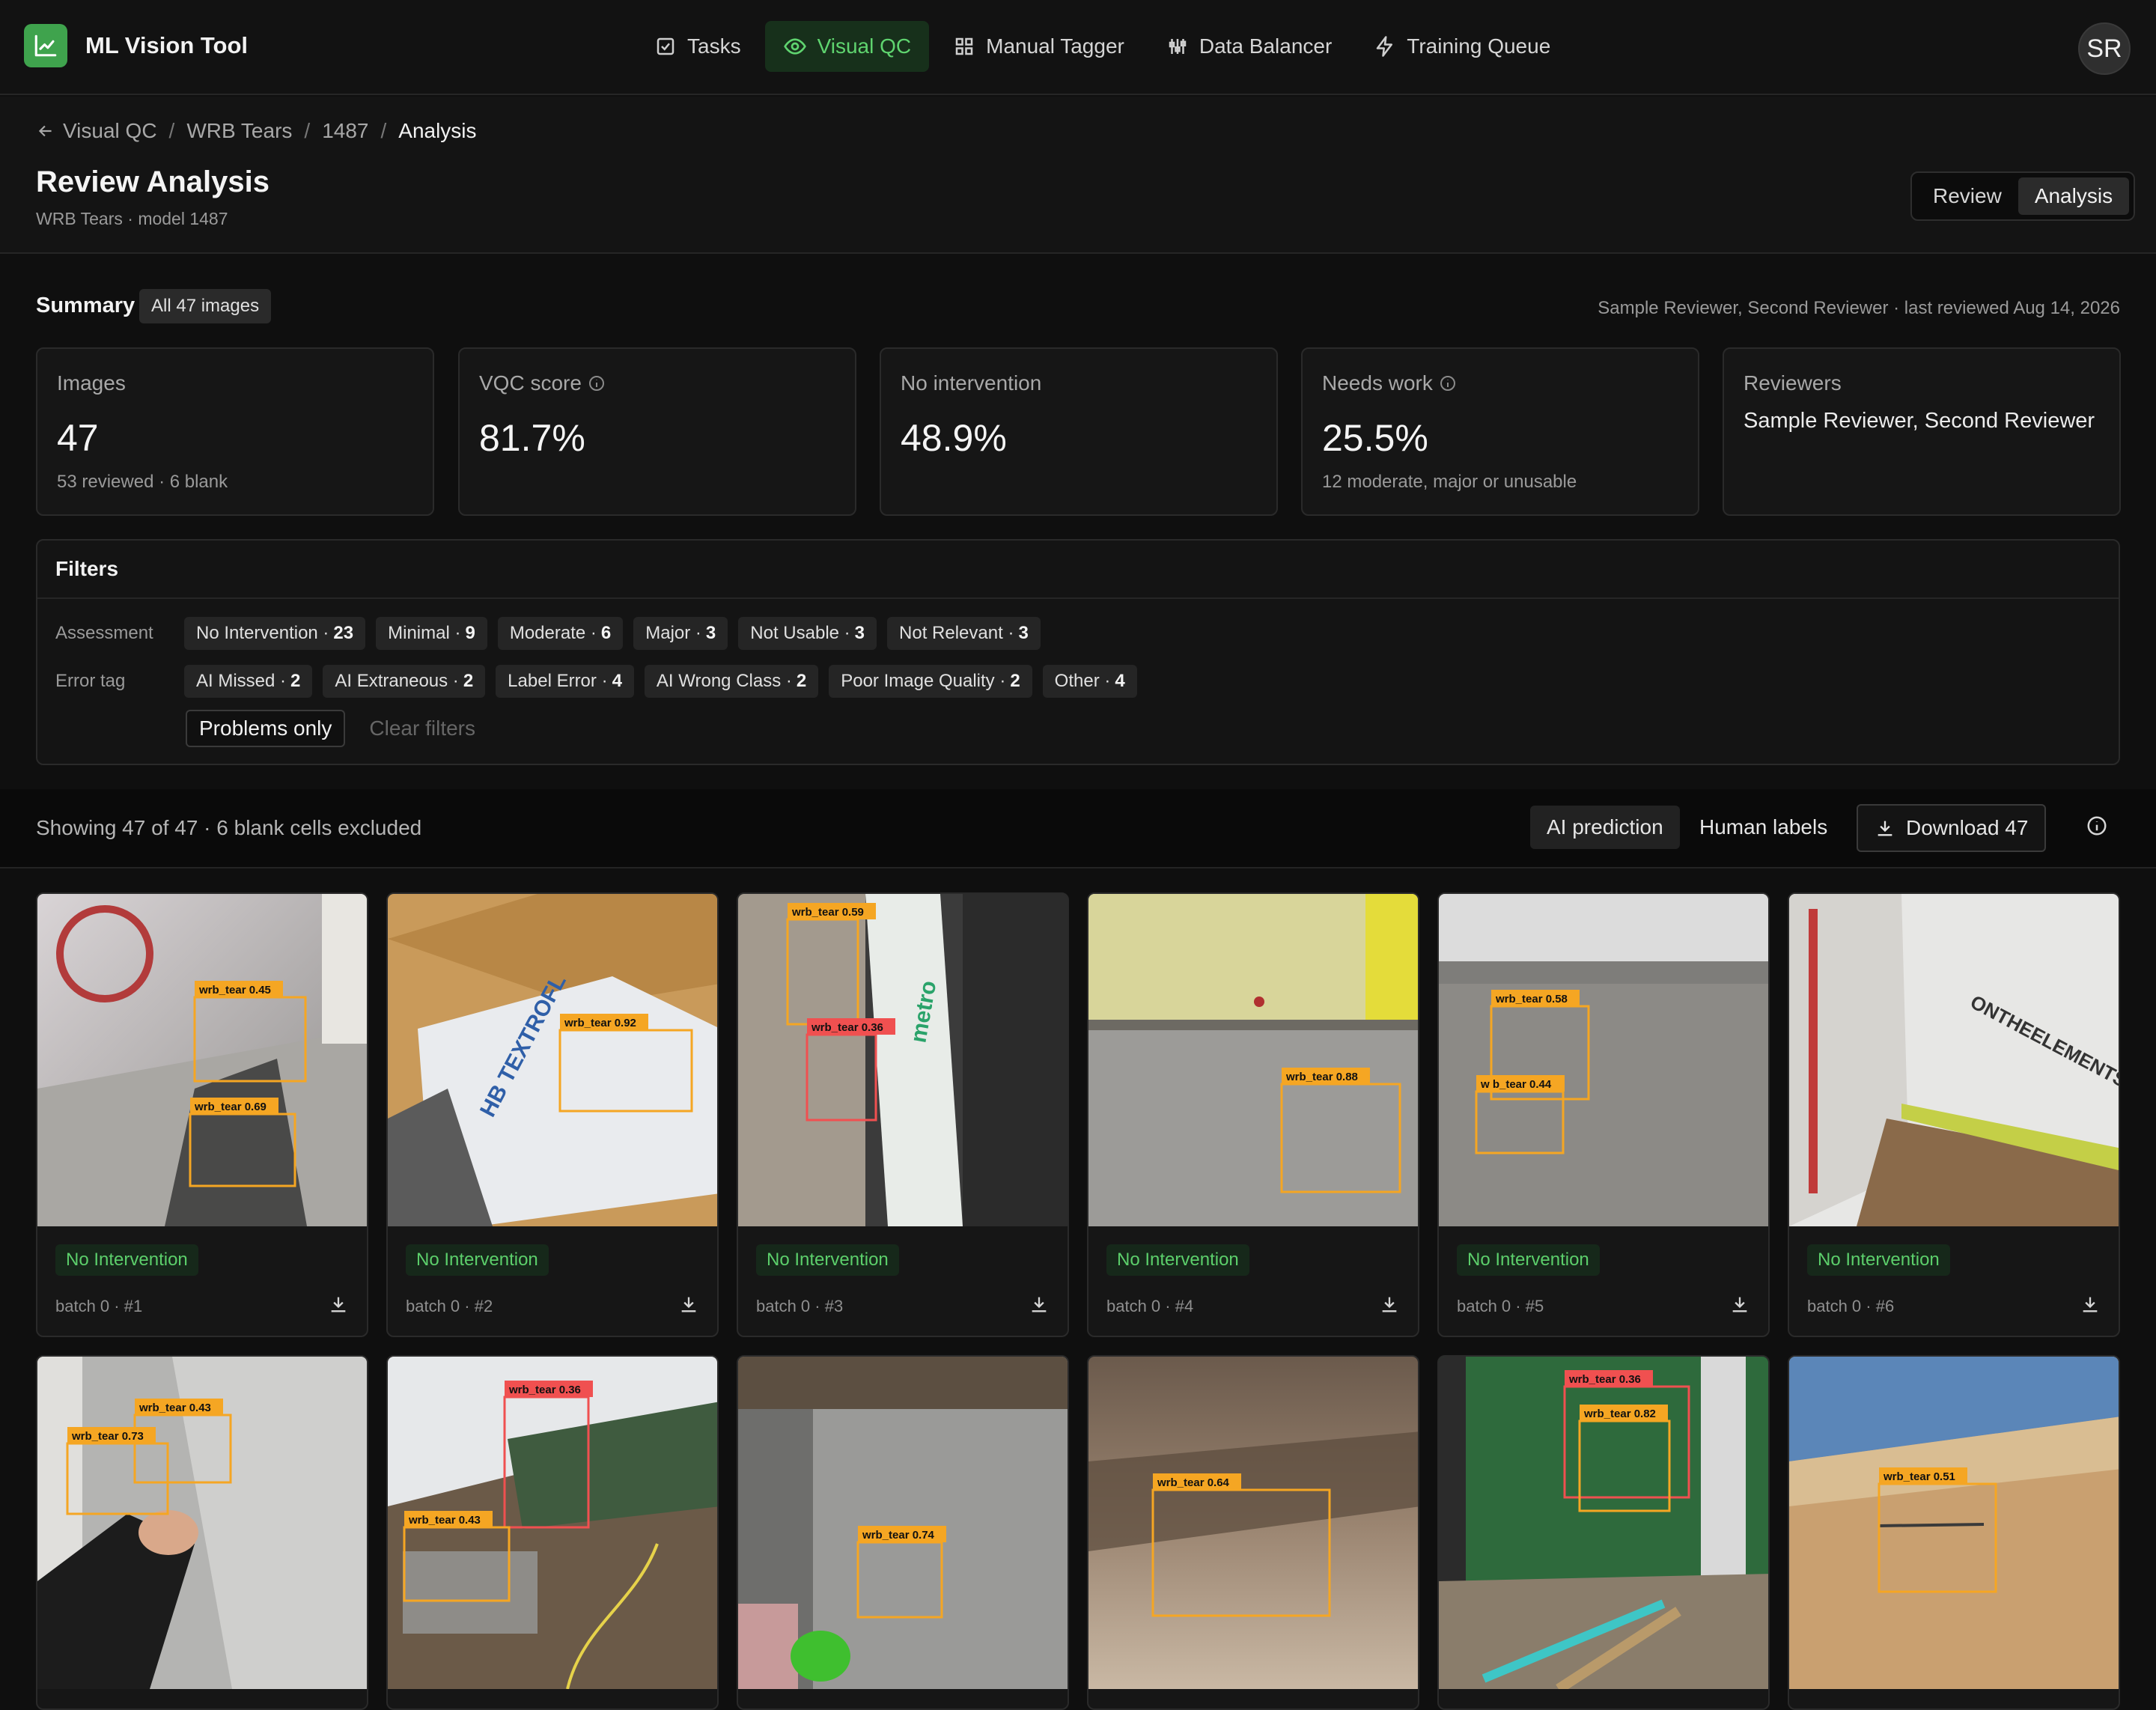 Image resolution: width=2156 pixels, height=1710 pixels. I want to click on brand: ML Vision Tool, so click(136, 46).